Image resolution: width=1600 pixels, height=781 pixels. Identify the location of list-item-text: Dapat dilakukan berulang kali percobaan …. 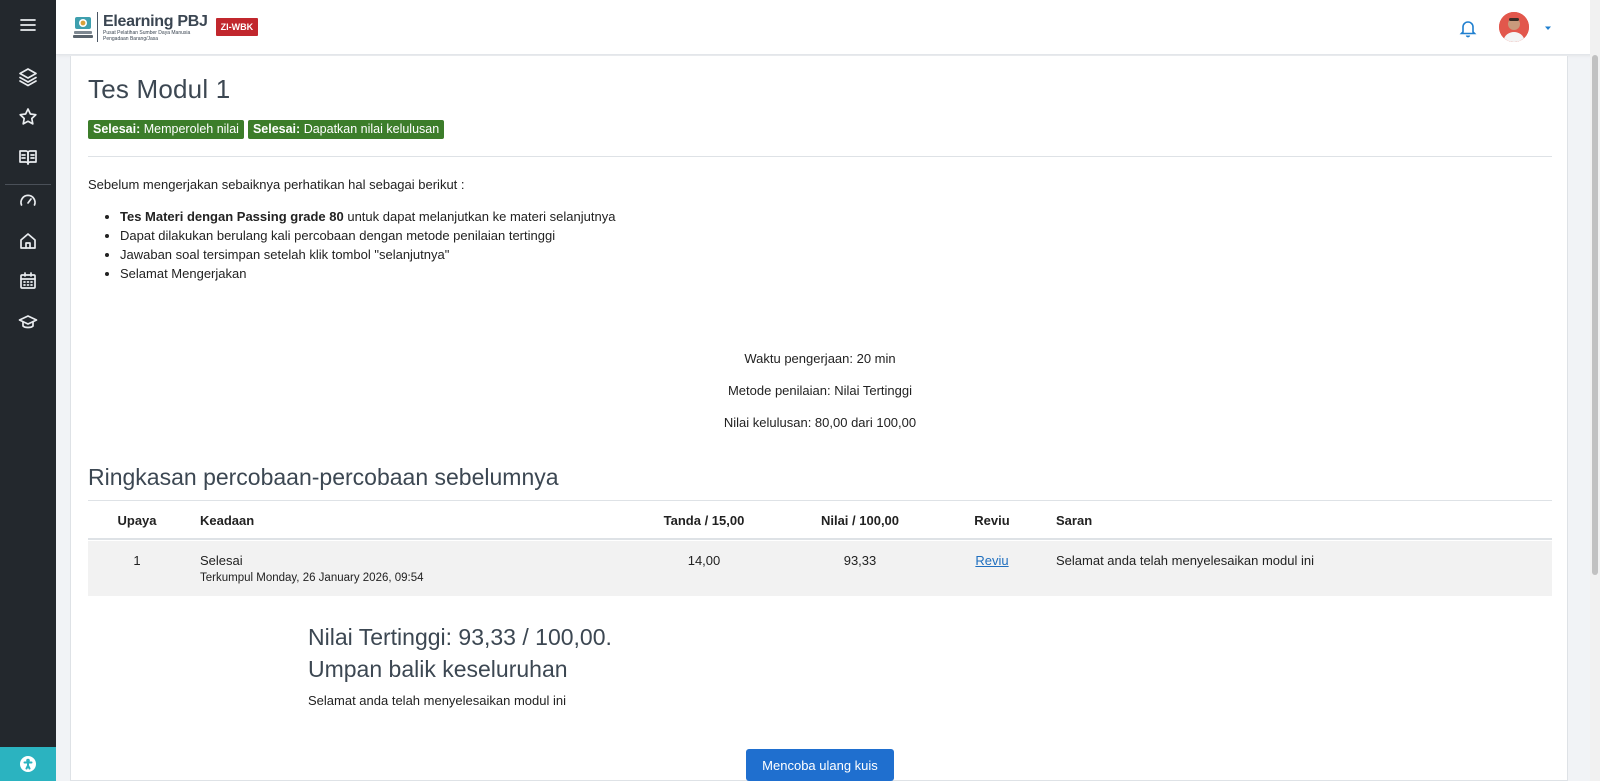
(338, 235).